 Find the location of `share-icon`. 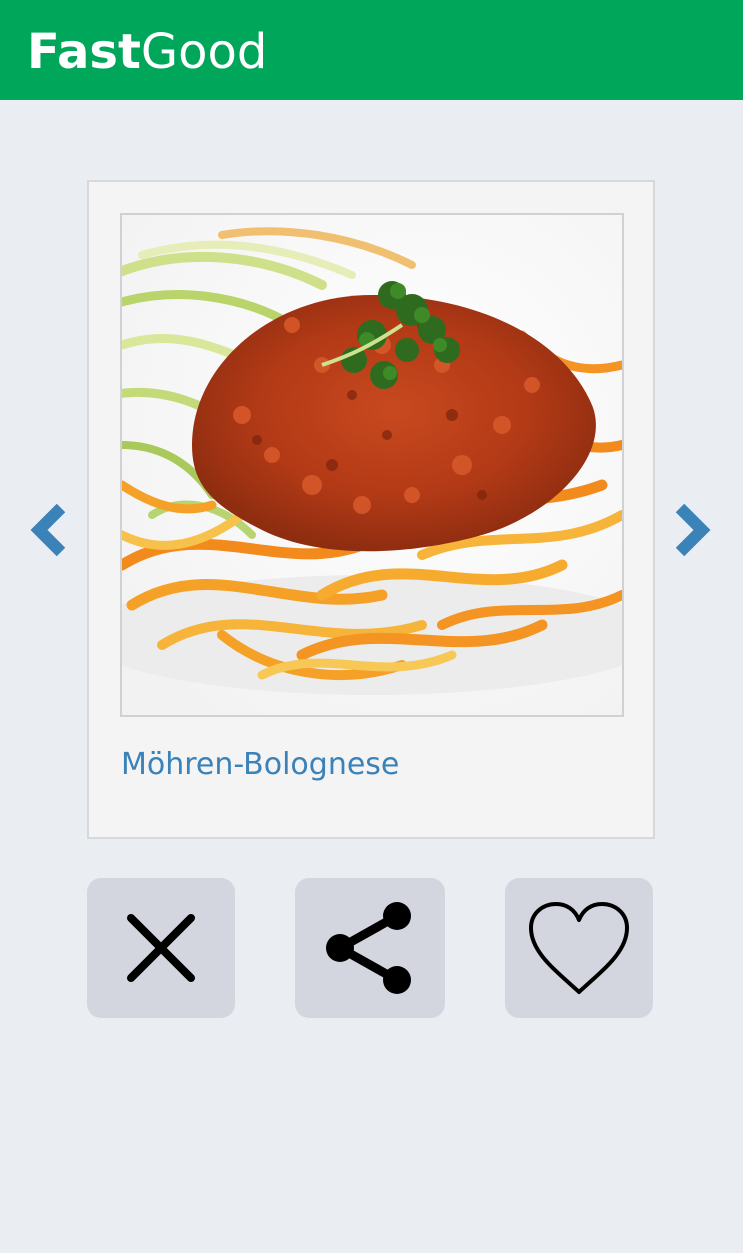

share-icon is located at coordinates (368, 948).